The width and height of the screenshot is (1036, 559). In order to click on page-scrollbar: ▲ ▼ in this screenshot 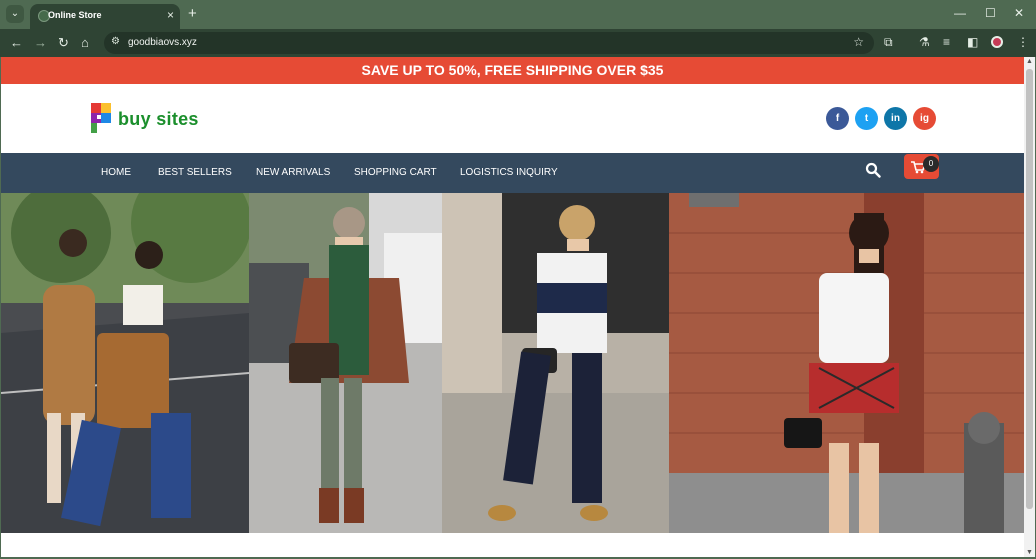, I will do `click(1029, 307)`.